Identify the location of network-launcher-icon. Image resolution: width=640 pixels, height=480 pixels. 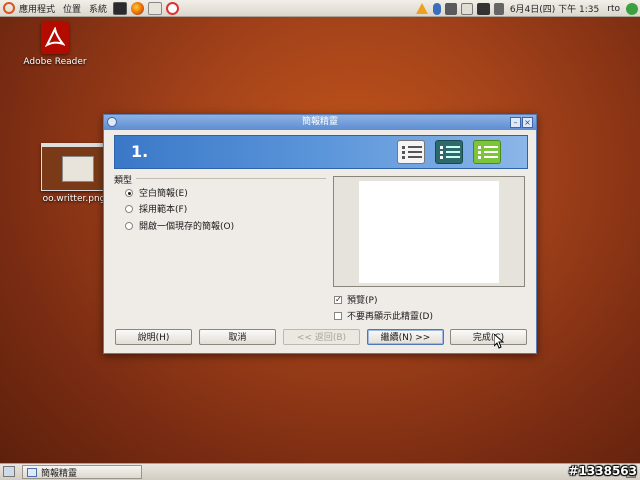
(155, 8).